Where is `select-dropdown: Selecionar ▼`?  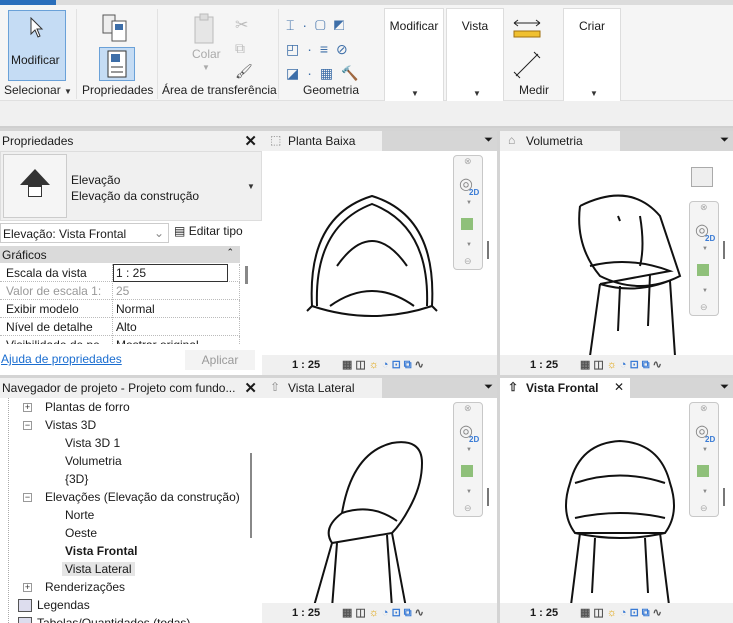 select-dropdown: Selecionar ▼ is located at coordinates (38, 90).